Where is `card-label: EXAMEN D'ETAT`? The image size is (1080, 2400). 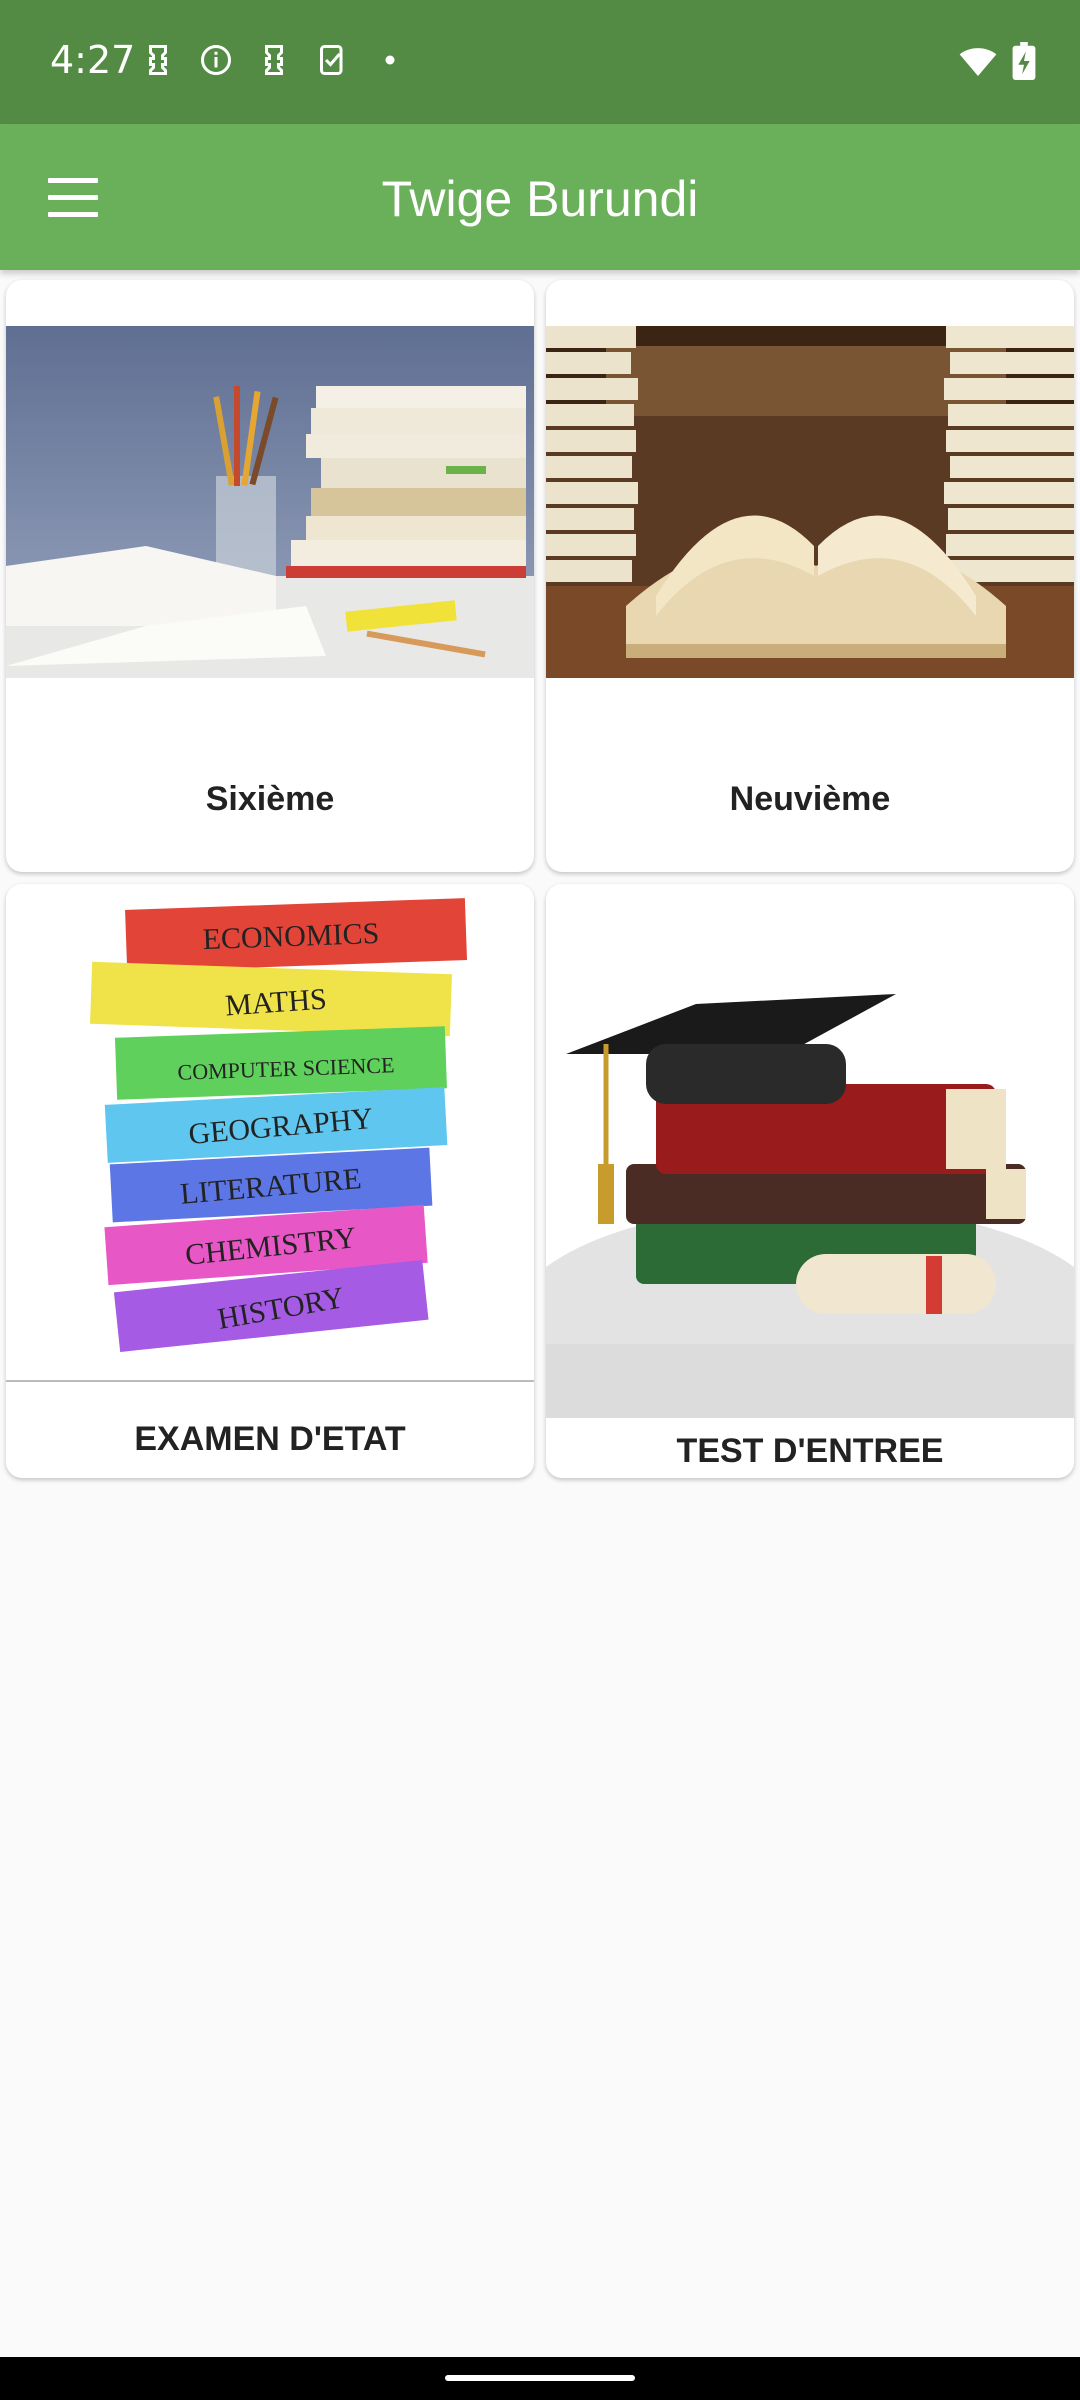
card-label: EXAMEN D'ETAT is located at coordinates (270, 1439).